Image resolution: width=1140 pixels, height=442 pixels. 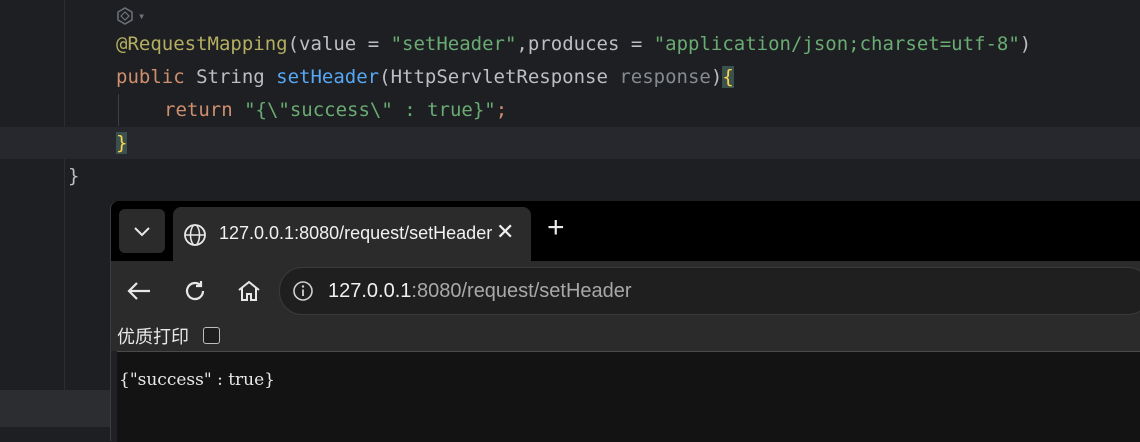 I want to click on pretty-print-label: 优质打印, so click(x=153, y=337).